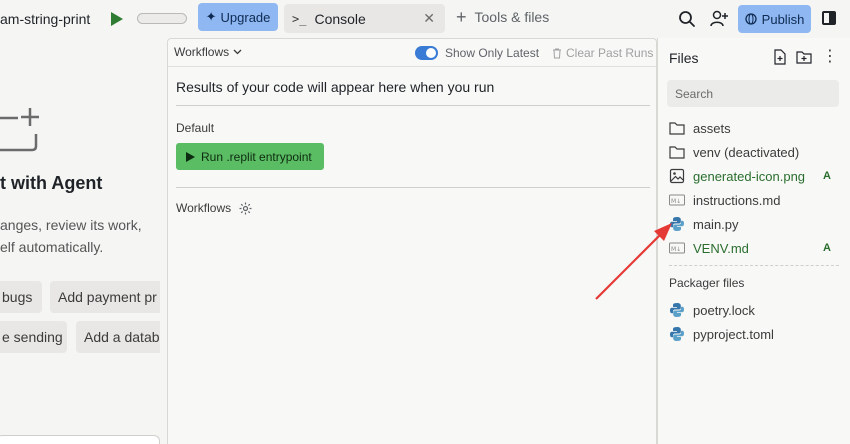 The width and height of the screenshot is (850, 444). What do you see at coordinates (746, 152) in the screenshot?
I see `file-name: venv (deactivated)` at bounding box center [746, 152].